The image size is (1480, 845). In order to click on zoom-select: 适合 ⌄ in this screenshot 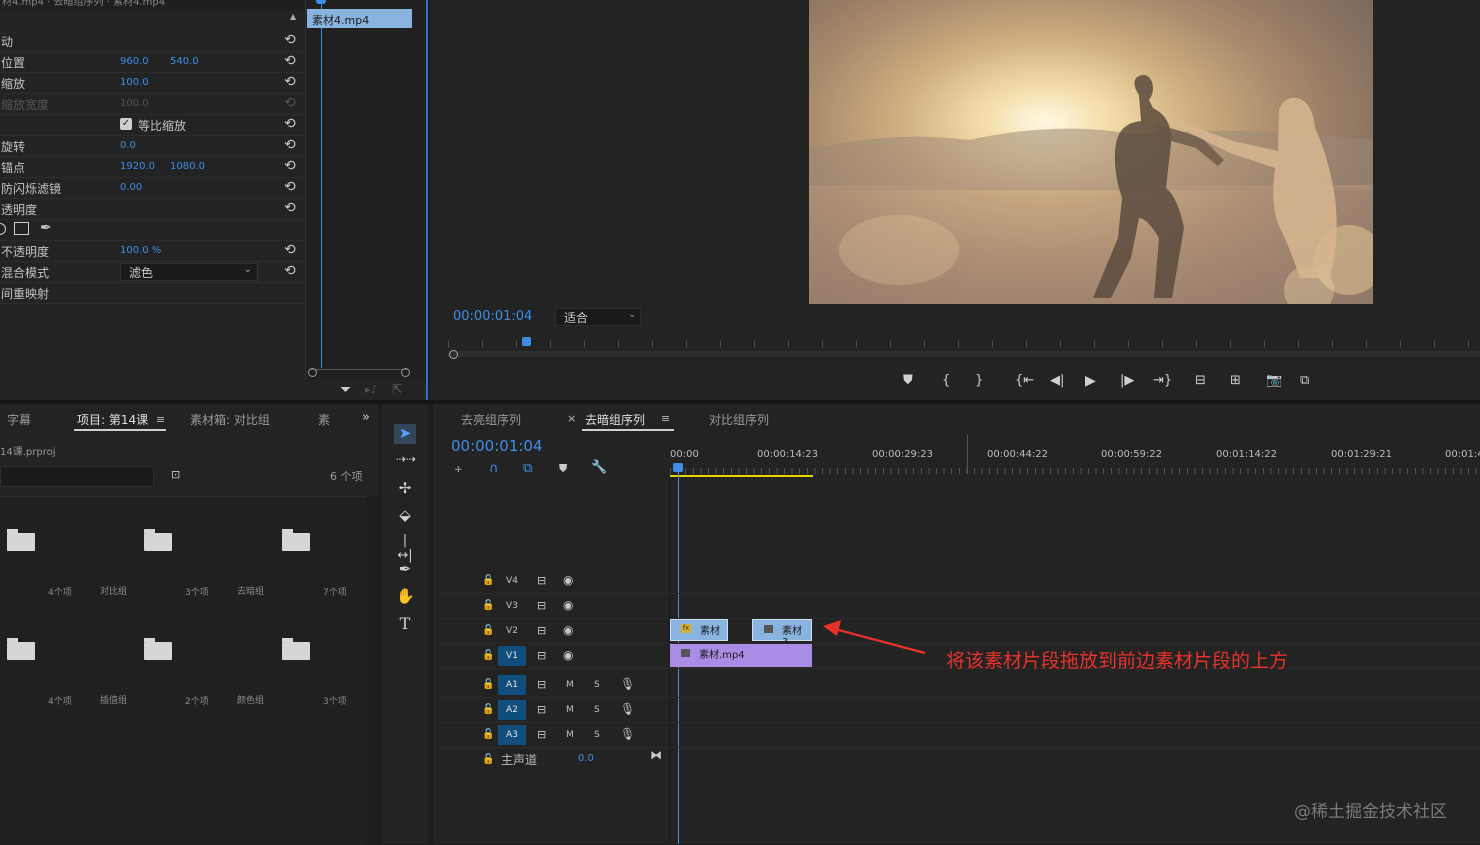, I will do `click(598, 317)`.